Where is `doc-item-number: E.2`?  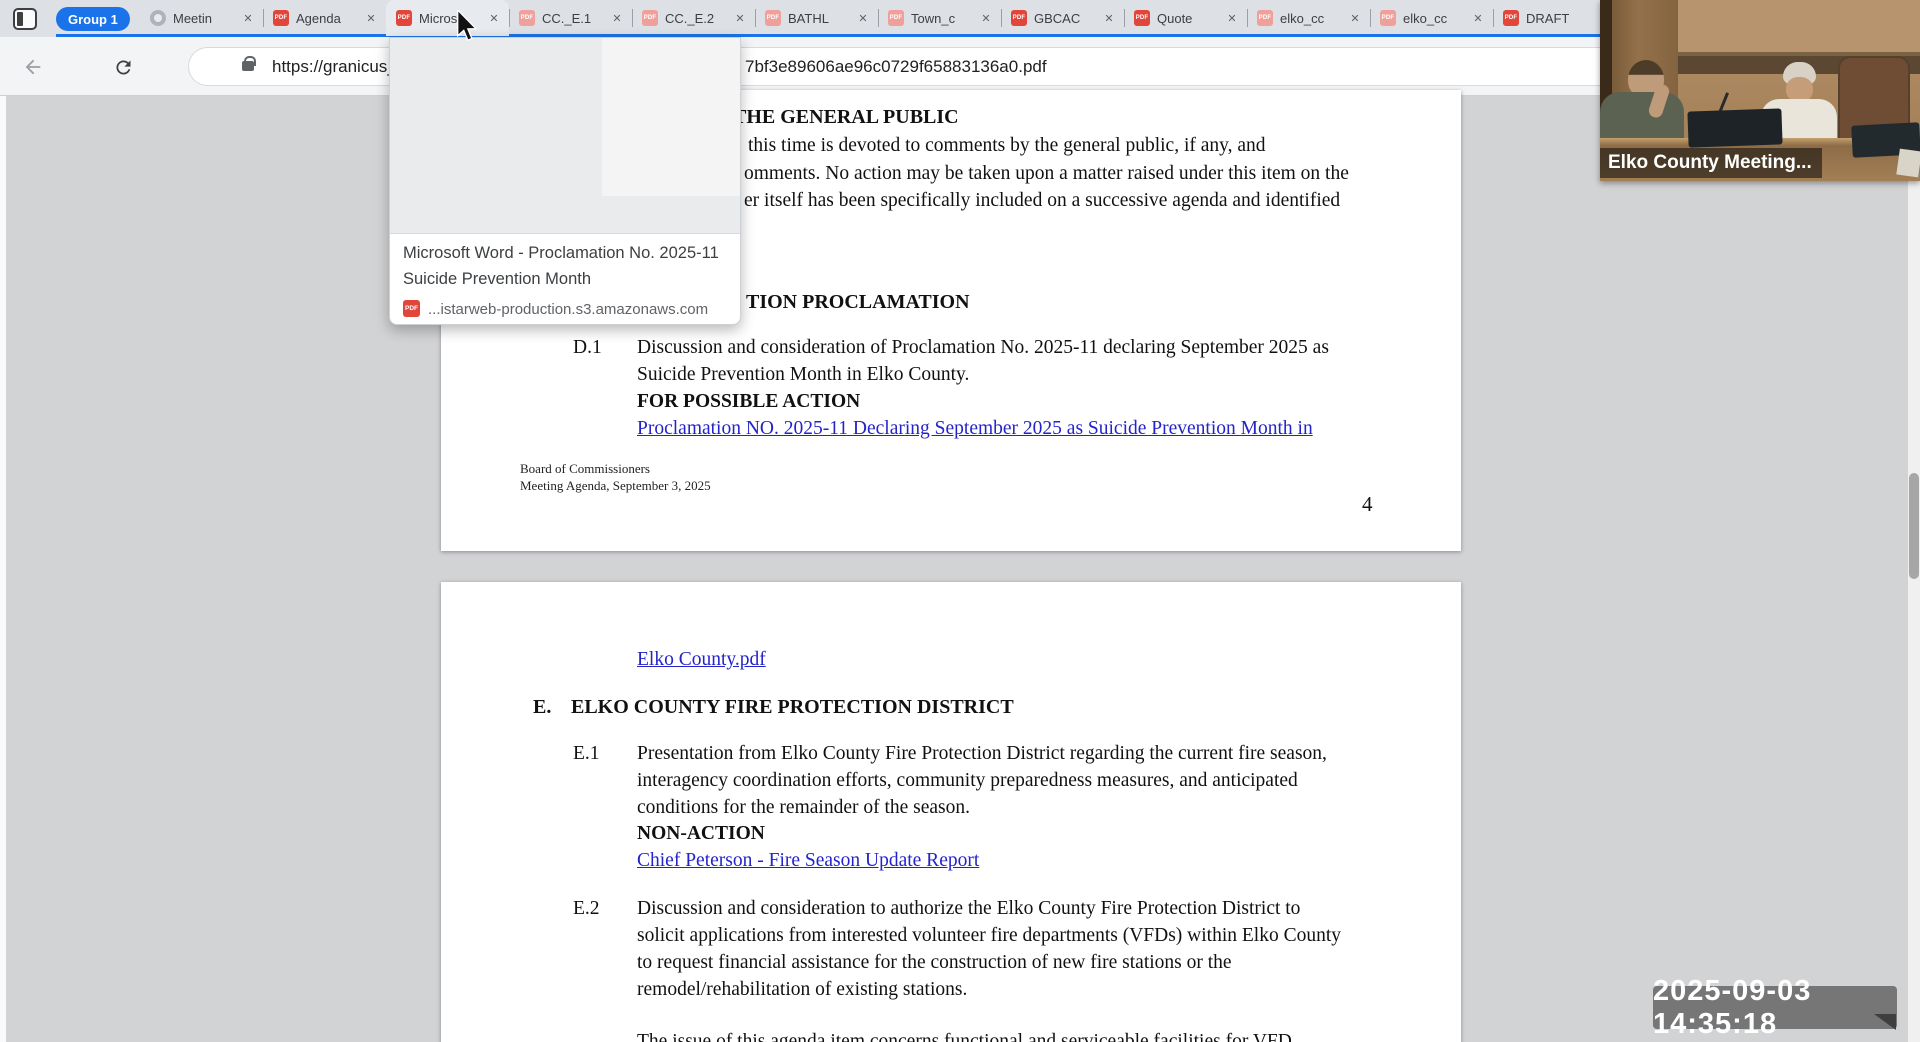 doc-item-number: E.2 is located at coordinates (586, 908).